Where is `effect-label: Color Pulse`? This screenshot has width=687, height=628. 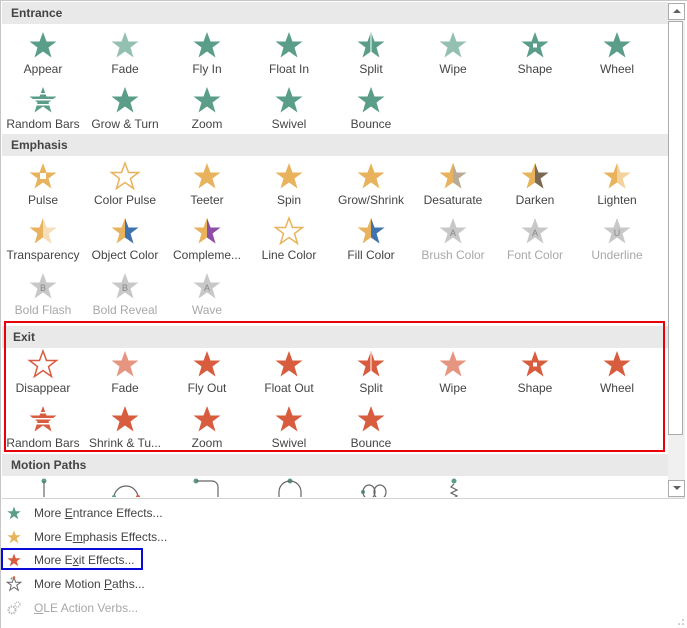 effect-label: Color Pulse is located at coordinates (125, 200).